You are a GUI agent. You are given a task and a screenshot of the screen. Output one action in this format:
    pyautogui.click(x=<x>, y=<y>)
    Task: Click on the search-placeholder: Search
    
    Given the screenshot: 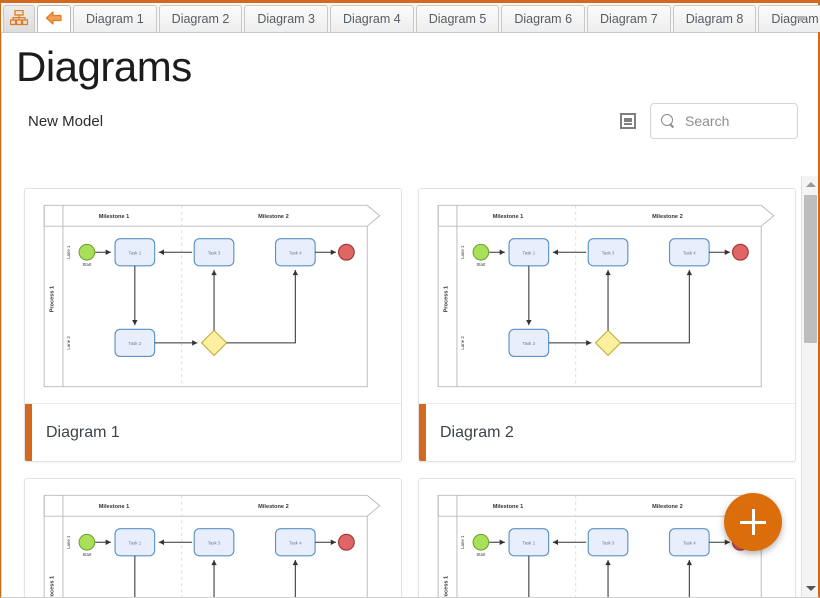 What is the action you would take?
    pyautogui.click(x=707, y=121)
    